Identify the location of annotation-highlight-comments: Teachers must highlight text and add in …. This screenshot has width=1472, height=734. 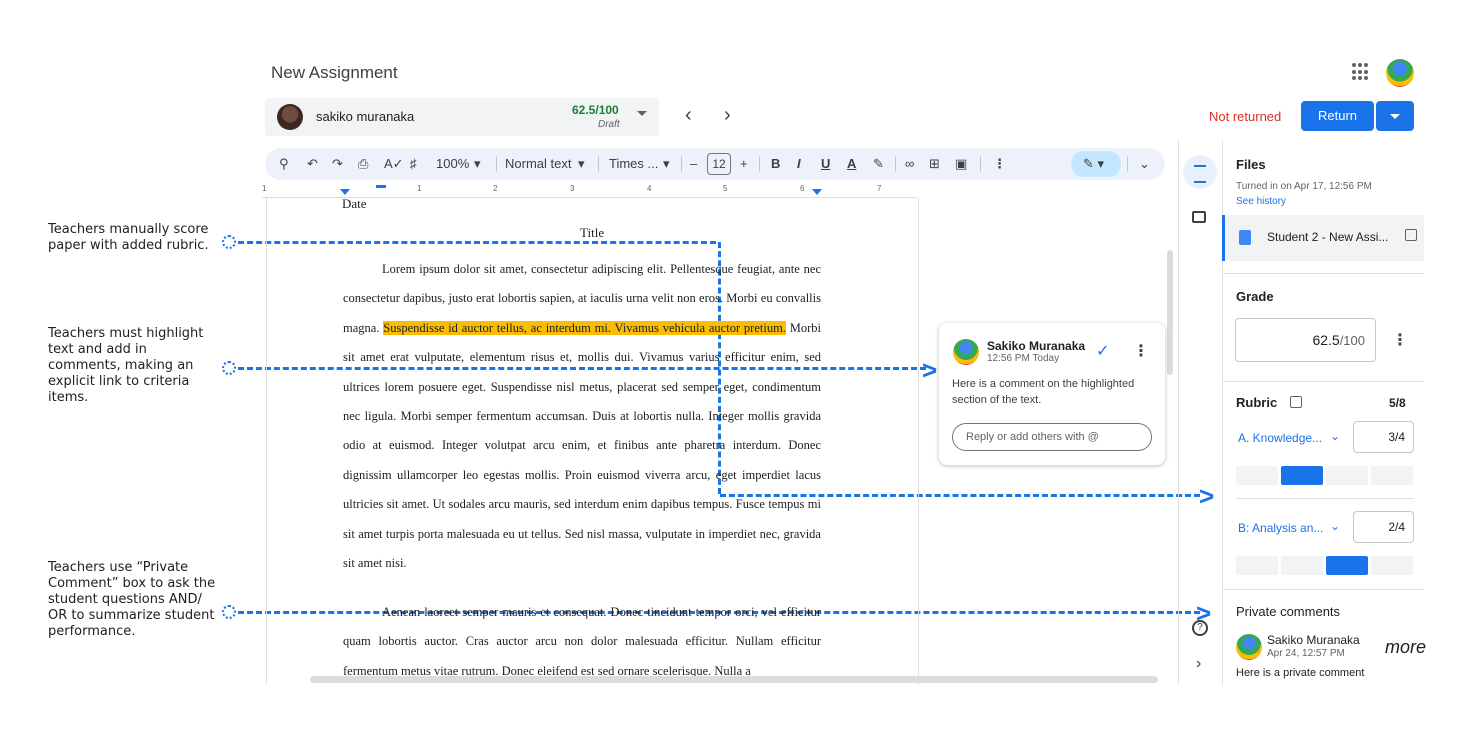
(126, 365).